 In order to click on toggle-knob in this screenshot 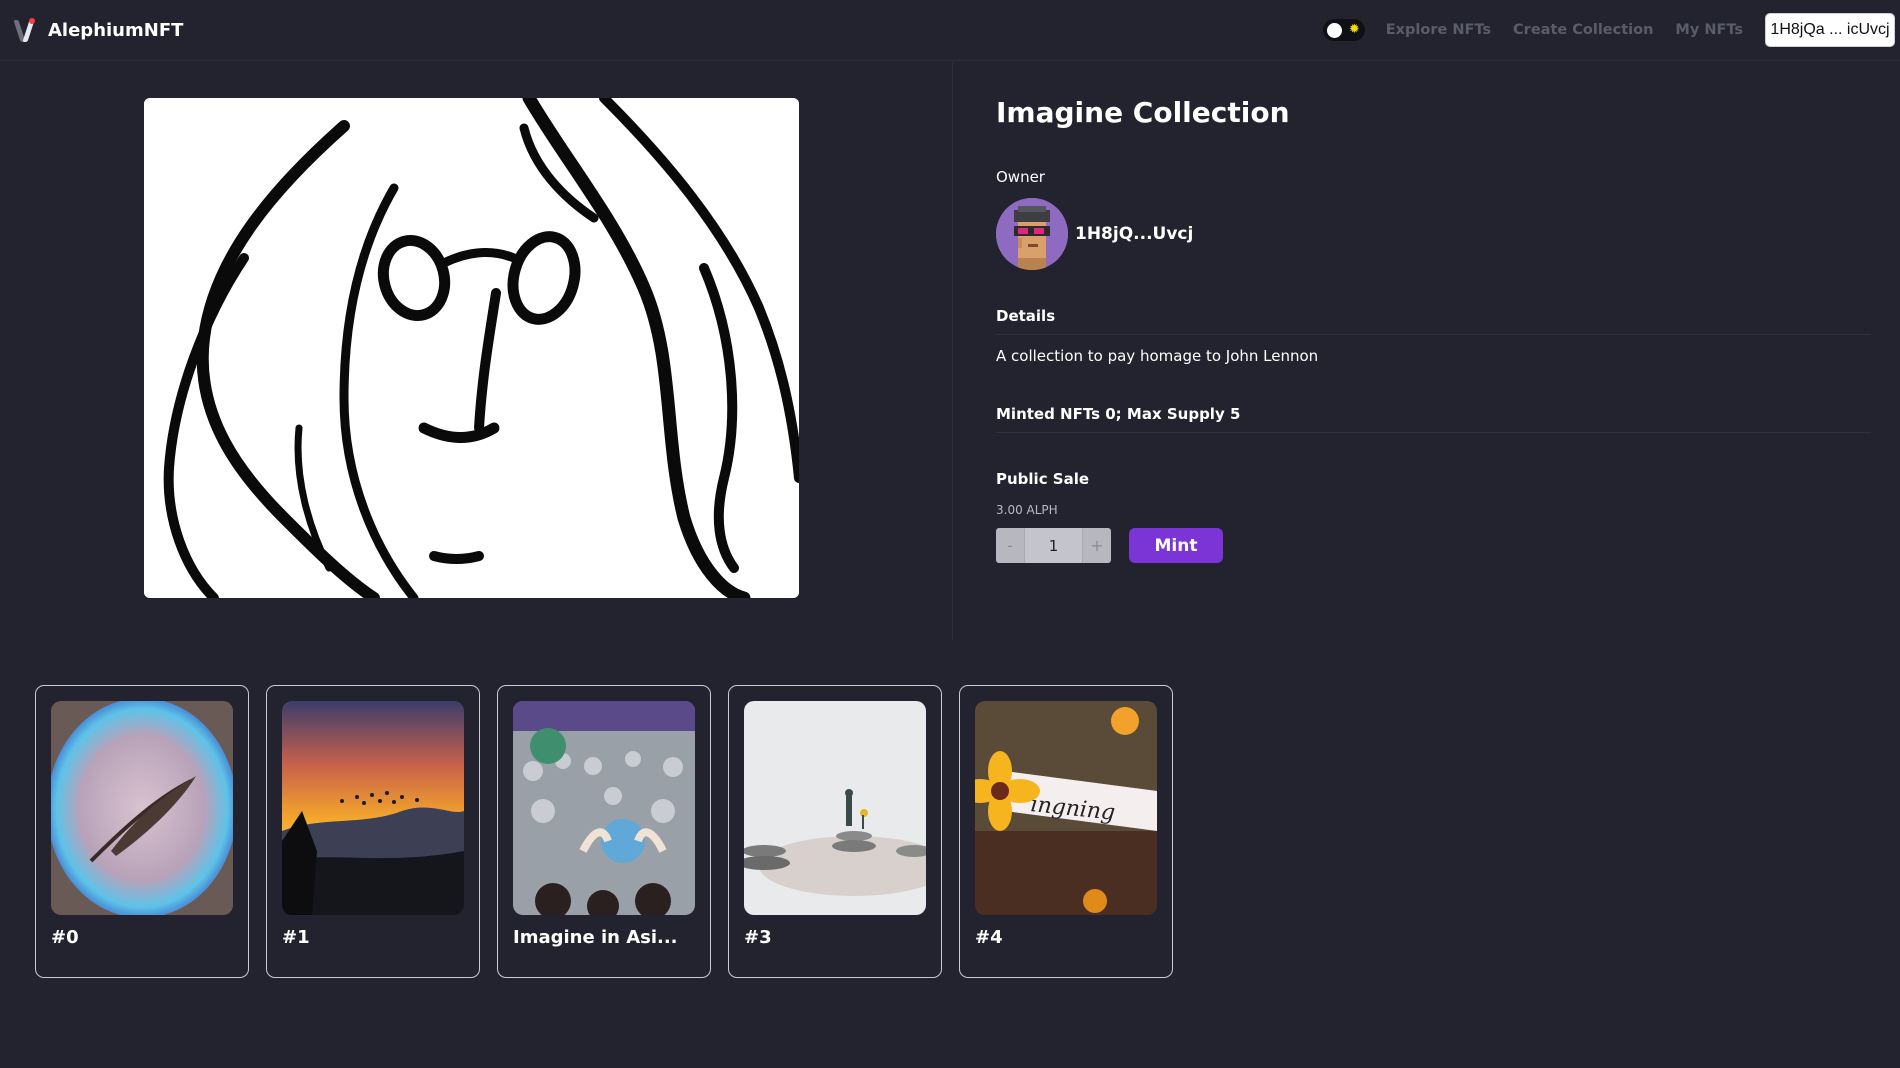, I will do `click(1334, 30)`.